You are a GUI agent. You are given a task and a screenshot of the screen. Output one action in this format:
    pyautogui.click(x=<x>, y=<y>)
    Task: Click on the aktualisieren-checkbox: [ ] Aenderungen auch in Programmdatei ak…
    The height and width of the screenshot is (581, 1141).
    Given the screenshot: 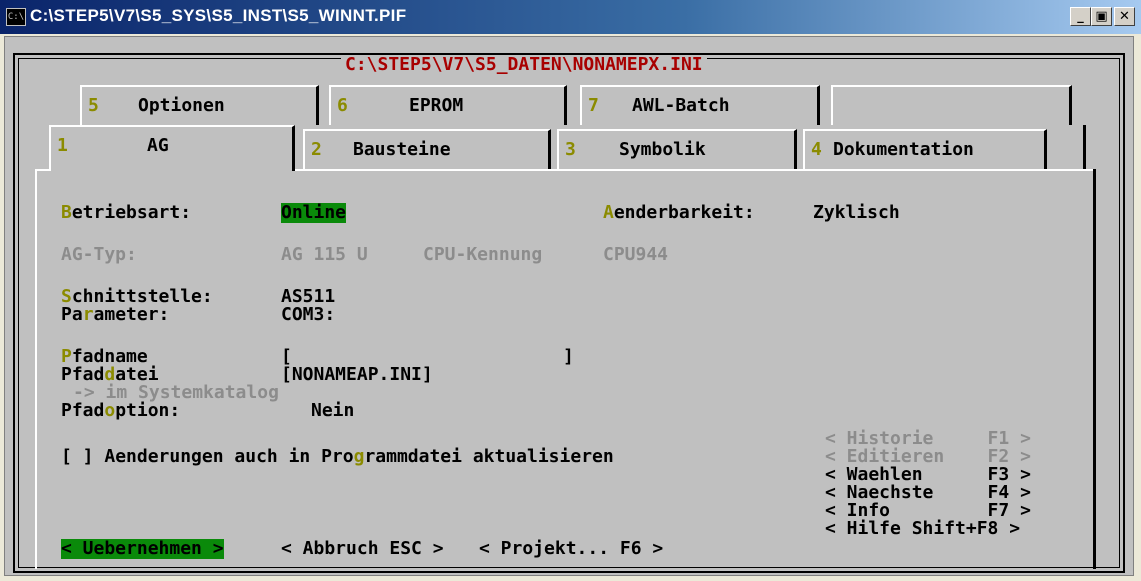 What is the action you would take?
    pyautogui.click(x=337, y=457)
    